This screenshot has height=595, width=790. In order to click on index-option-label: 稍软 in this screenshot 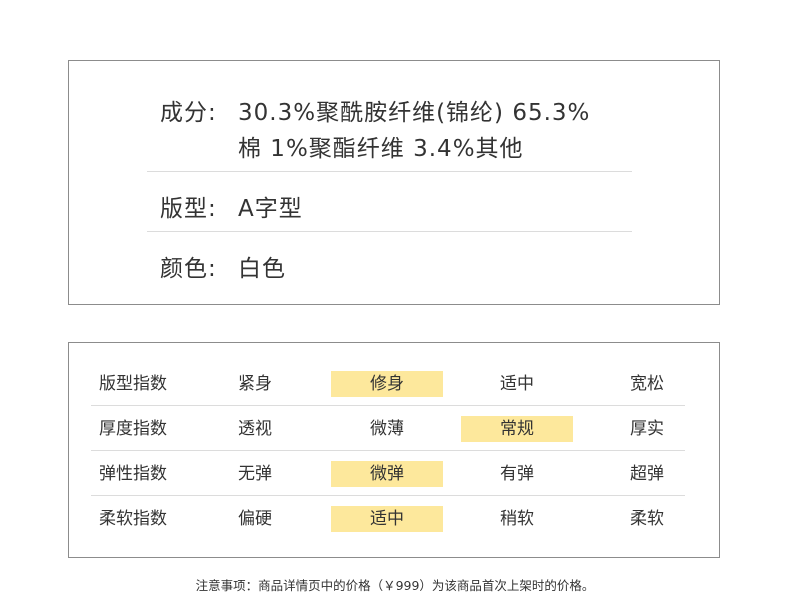, I will do `click(517, 519)`.